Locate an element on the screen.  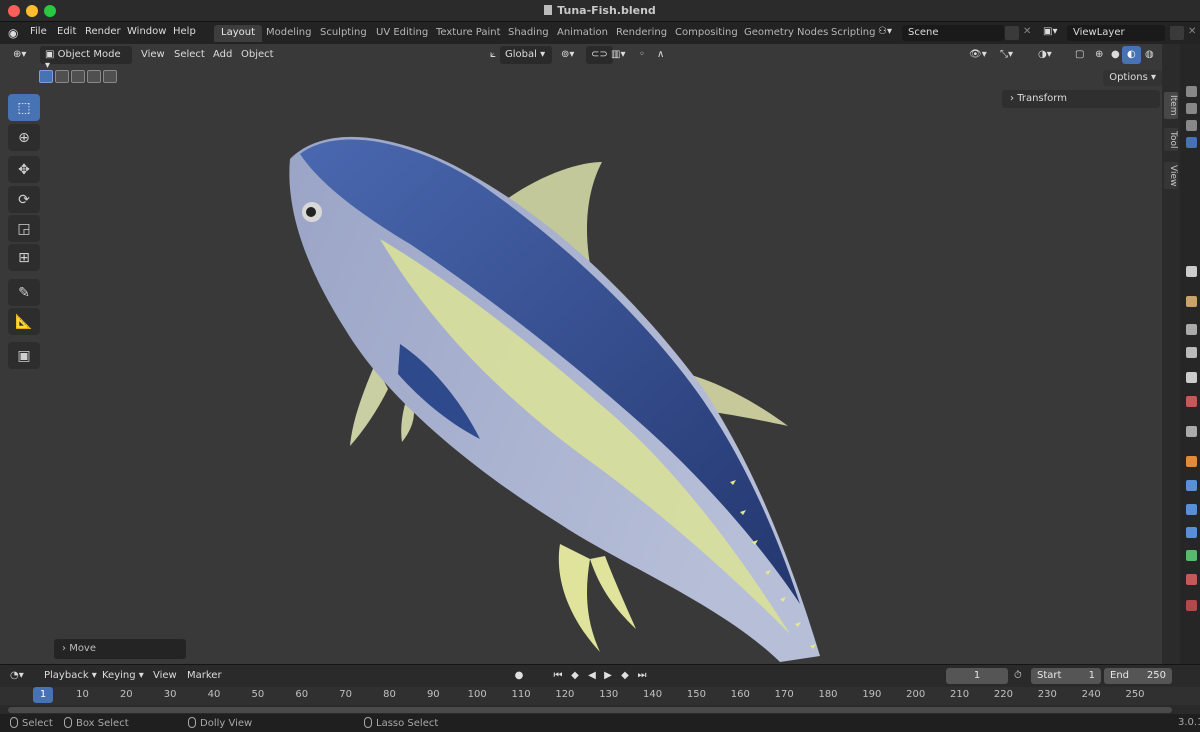
gizmo-icon: ⤡▾ is located at coordinates (1006, 55).